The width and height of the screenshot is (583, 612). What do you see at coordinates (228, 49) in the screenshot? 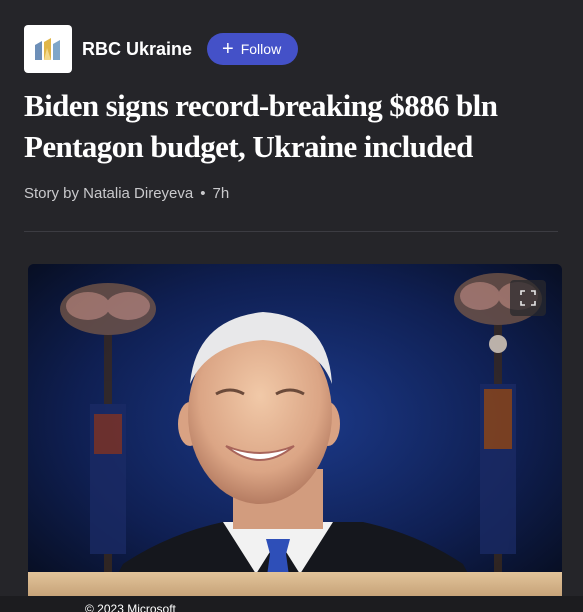
I see `plus-icon: +` at bounding box center [228, 49].